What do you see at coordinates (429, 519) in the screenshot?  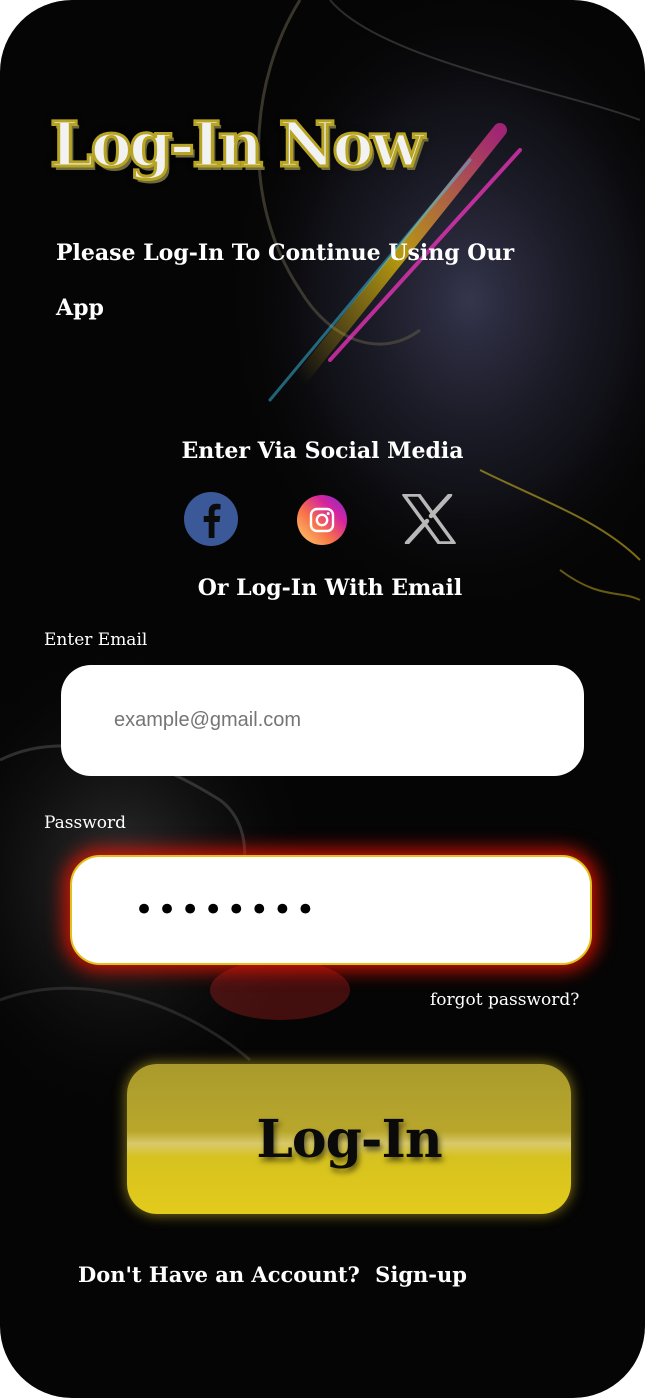 I see `x-icon` at bounding box center [429, 519].